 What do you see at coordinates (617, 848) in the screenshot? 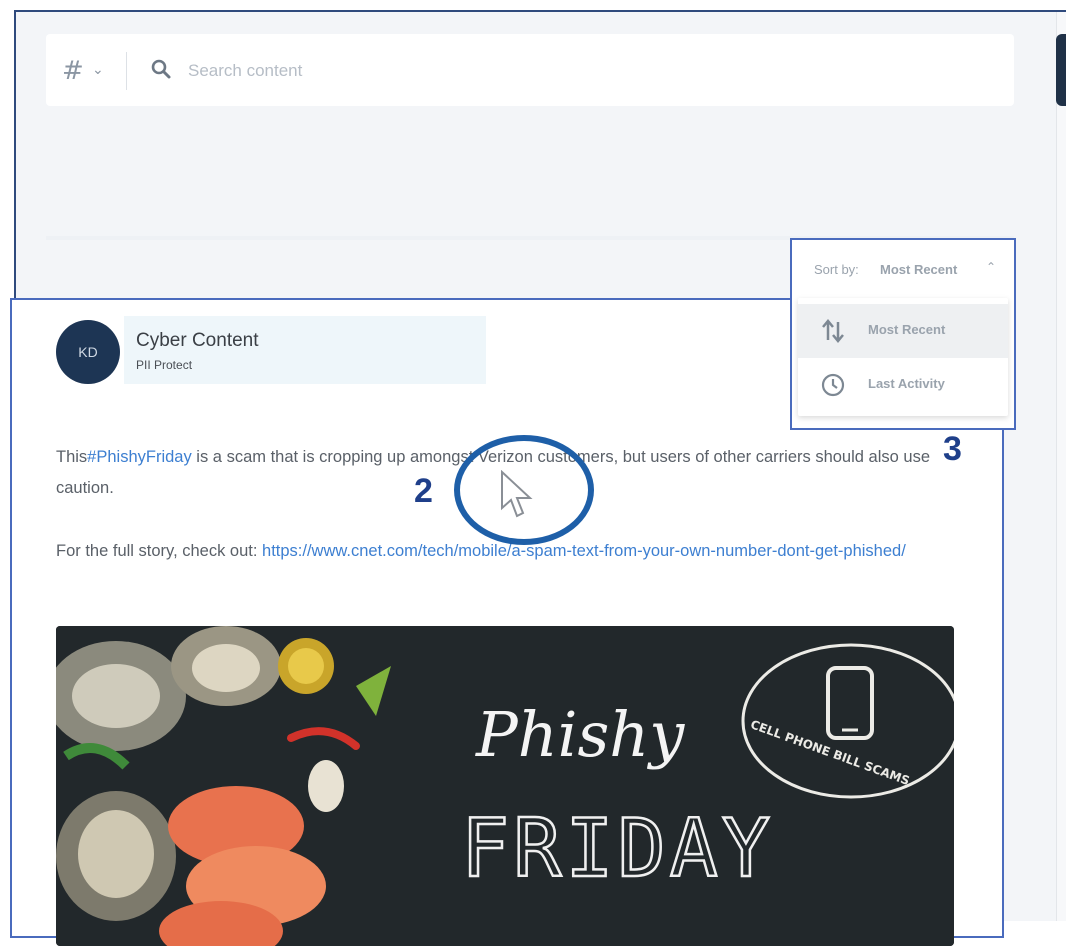
I see `banner-block-title: FRIDAY` at bounding box center [617, 848].